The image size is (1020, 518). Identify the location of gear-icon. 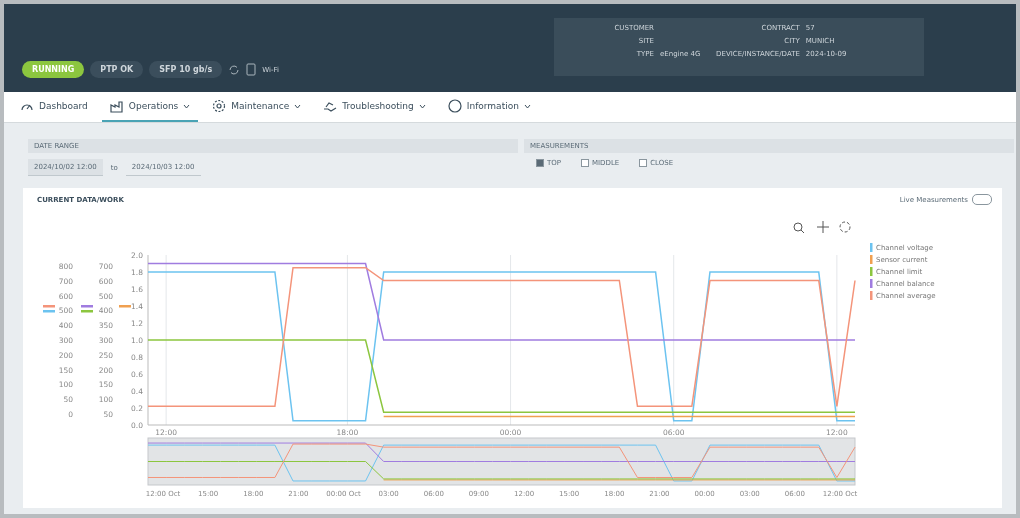
(219, 106).